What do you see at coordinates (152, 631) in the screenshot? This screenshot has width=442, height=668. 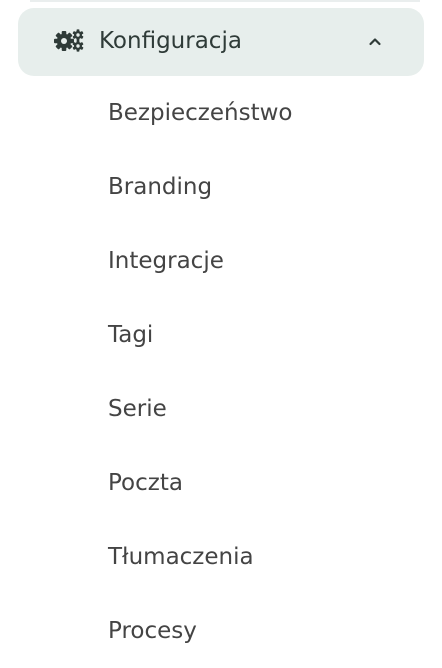 I see `sidebar-item-label: Procesy` at bounding box center [152, 631].